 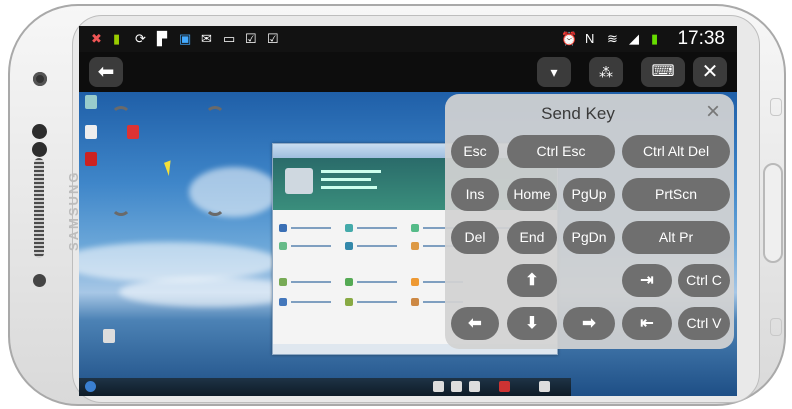 What do you see at coordinates (590, 38) in the screenshot?
I see `nfc-icon: N` at bounding box center [590, 38].